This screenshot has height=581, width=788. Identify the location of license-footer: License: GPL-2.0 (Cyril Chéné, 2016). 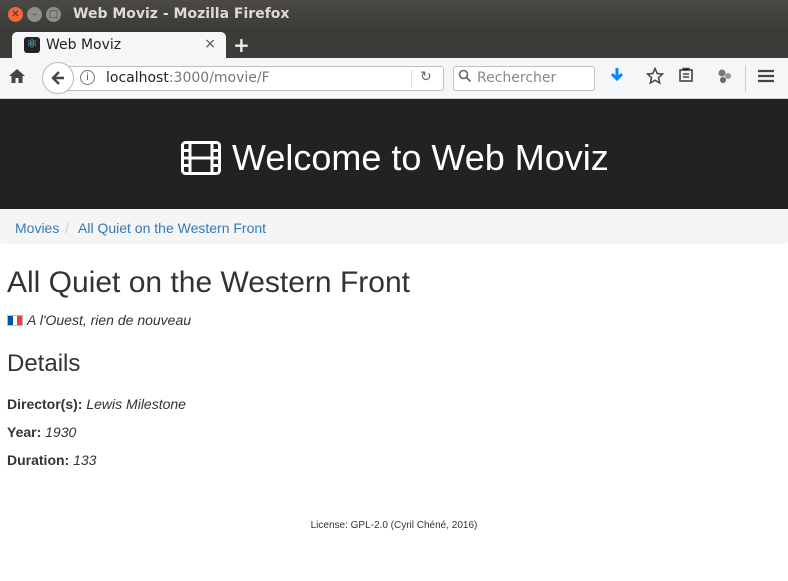
(394, 525).